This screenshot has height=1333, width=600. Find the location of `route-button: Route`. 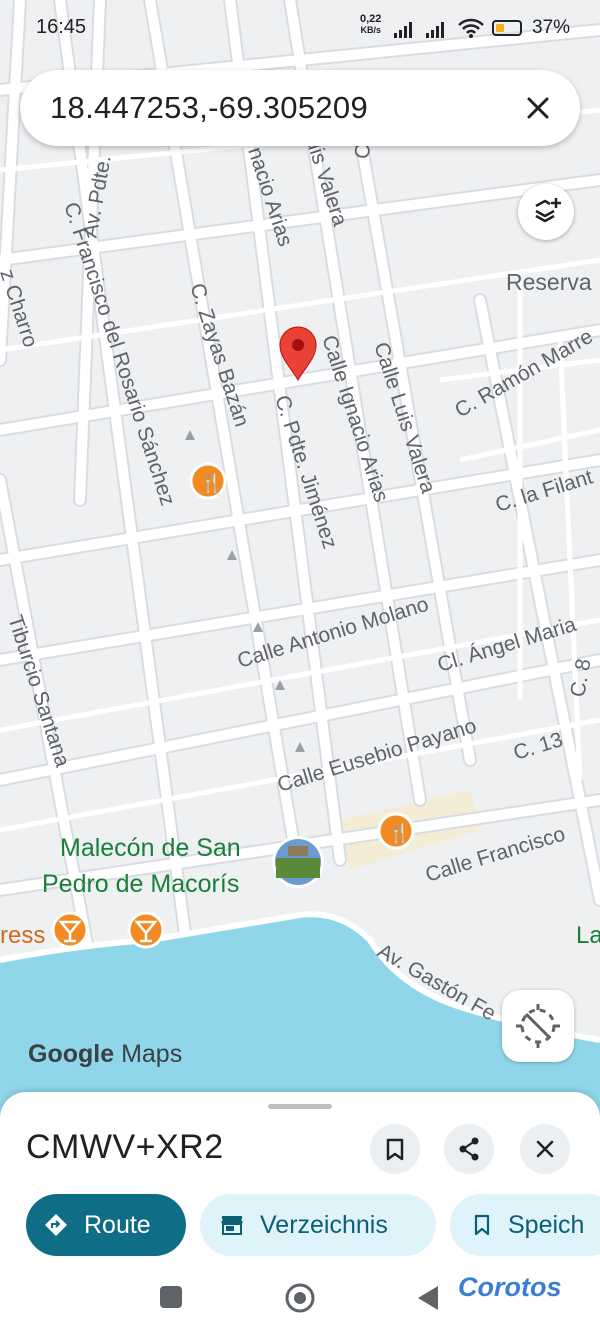

route-button: Route is located at coordinates (106, 1225).